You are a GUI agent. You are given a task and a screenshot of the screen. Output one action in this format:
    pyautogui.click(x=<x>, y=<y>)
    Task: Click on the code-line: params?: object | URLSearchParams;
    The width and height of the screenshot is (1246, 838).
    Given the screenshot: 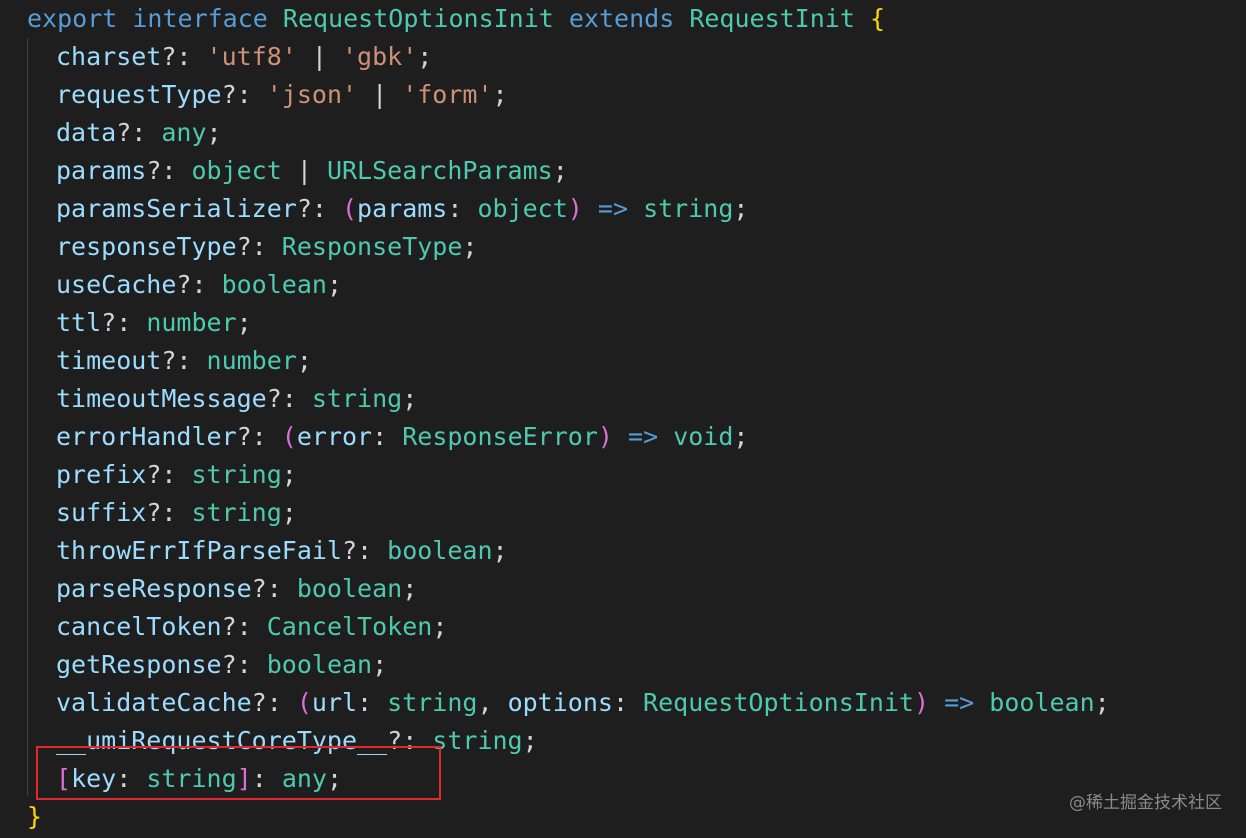 What is the action you would take?
    pyautogui.click(x=636, y=171)
    